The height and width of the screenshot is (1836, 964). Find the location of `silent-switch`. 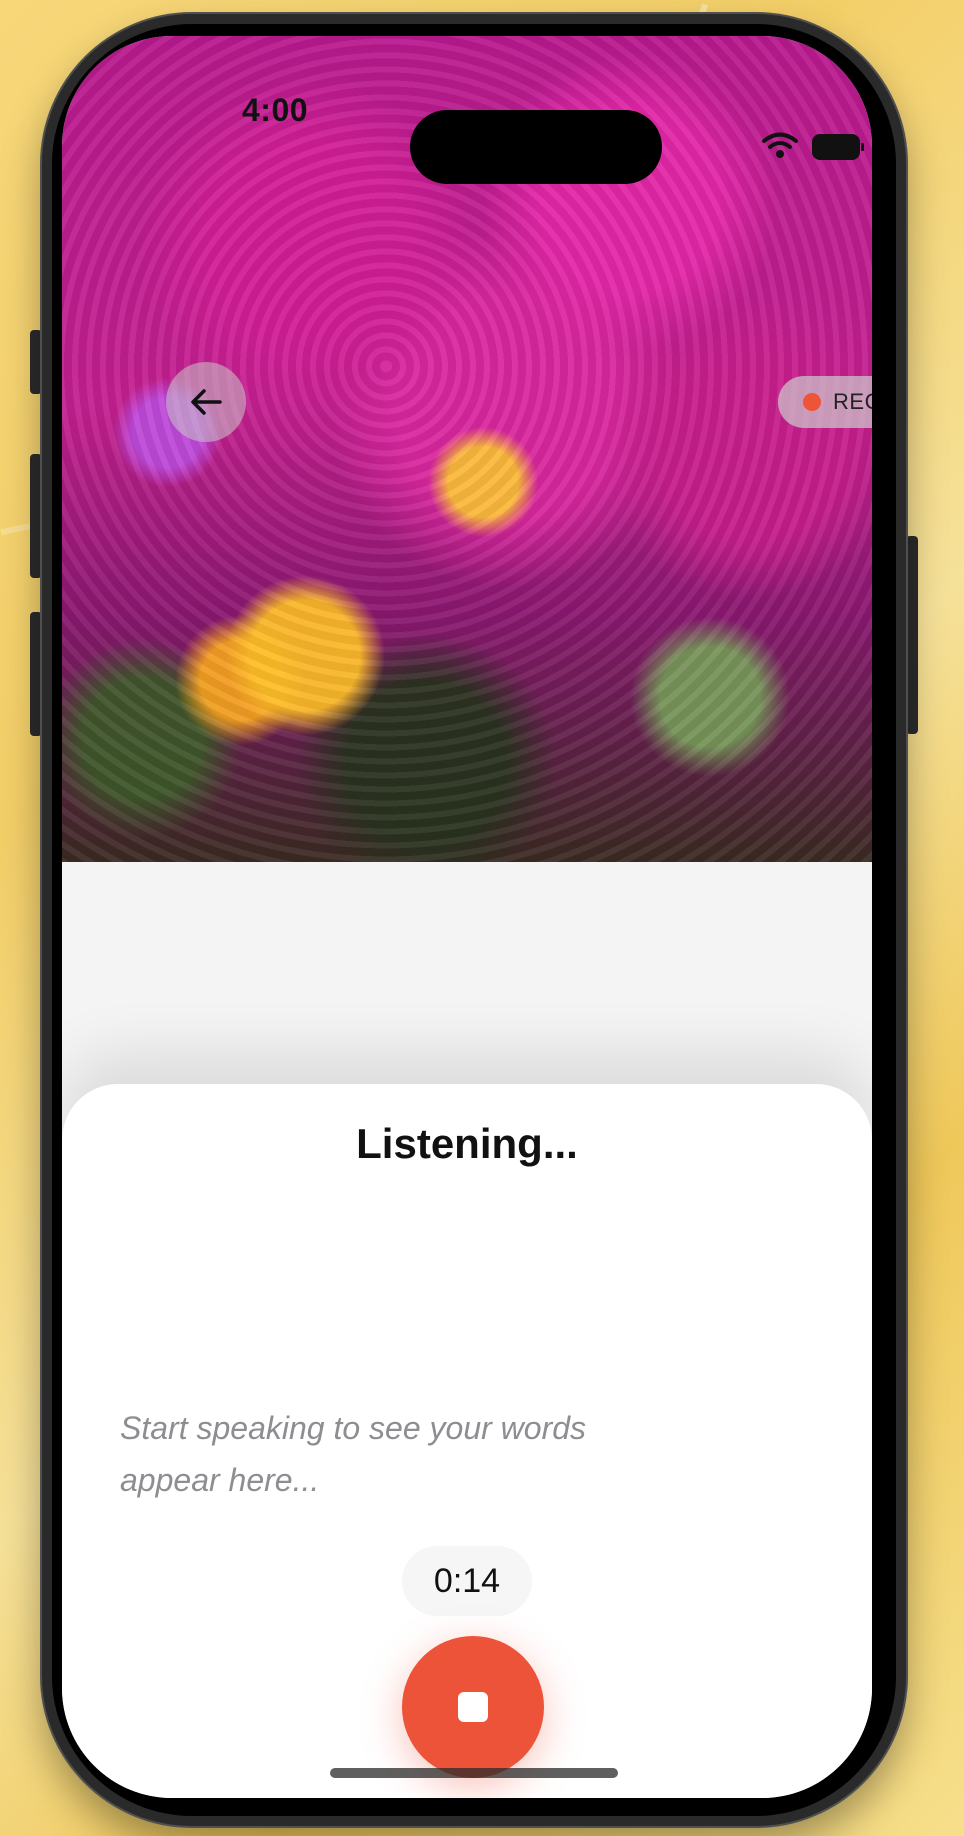

silent-switch is located at coordinates (36, 362).